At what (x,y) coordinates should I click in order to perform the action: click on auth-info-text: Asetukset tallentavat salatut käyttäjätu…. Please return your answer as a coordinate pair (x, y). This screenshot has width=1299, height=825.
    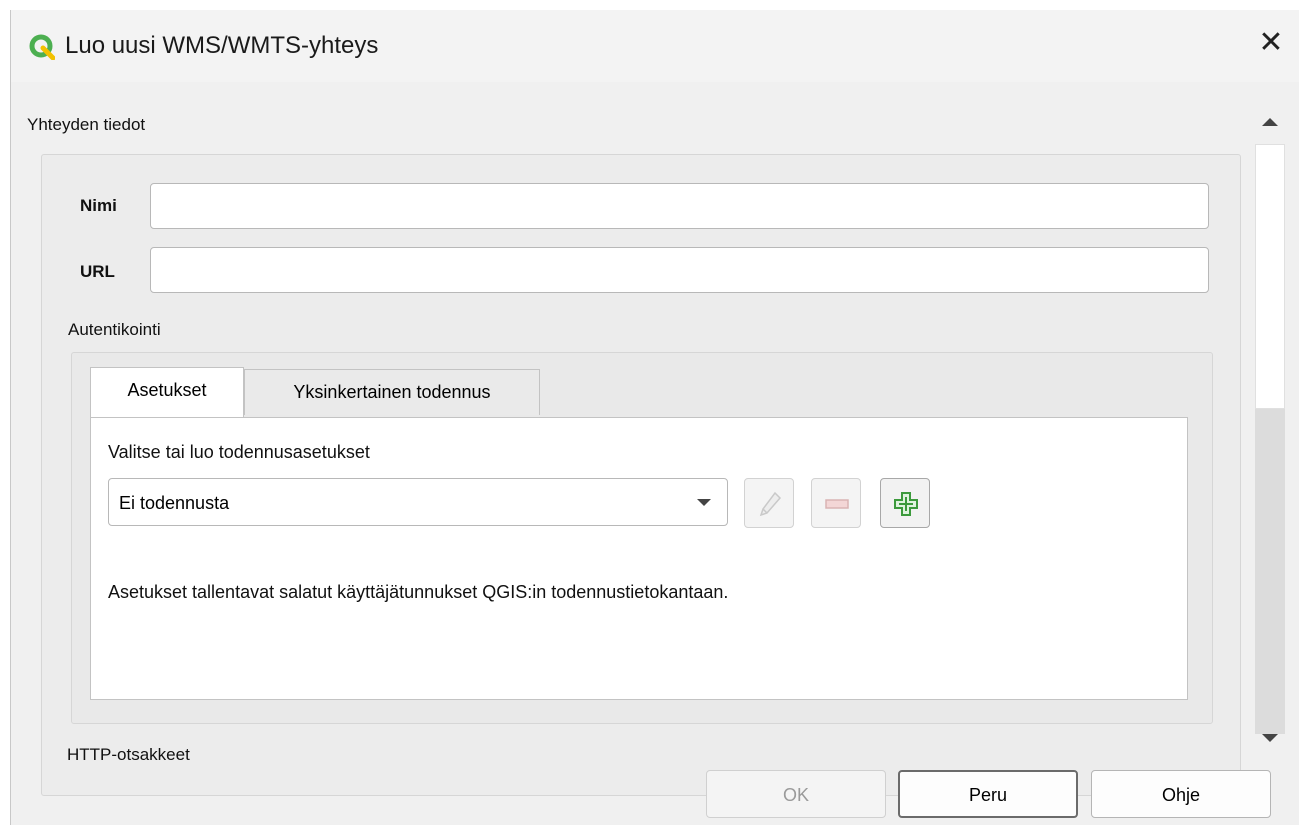
    Looking at the image, I should click on (418, 592).